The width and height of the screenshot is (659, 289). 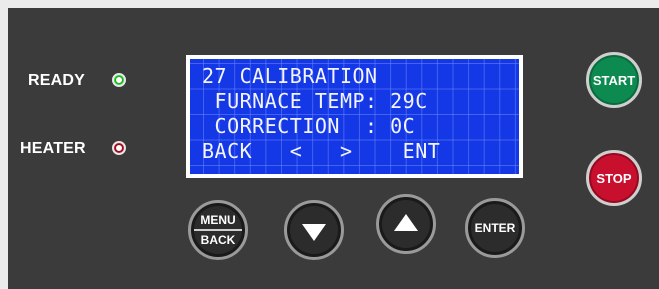 I want to click on enter-label: ENTER, so click(x=495, y=228).